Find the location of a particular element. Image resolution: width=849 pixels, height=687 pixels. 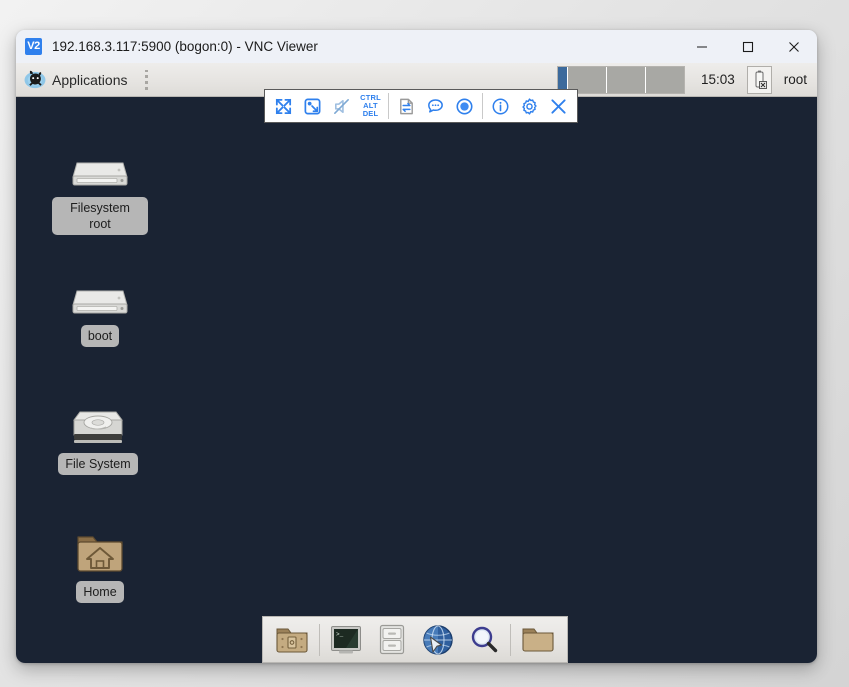

desktop-icon-file-system: File System is located at coordinates (98, 437).